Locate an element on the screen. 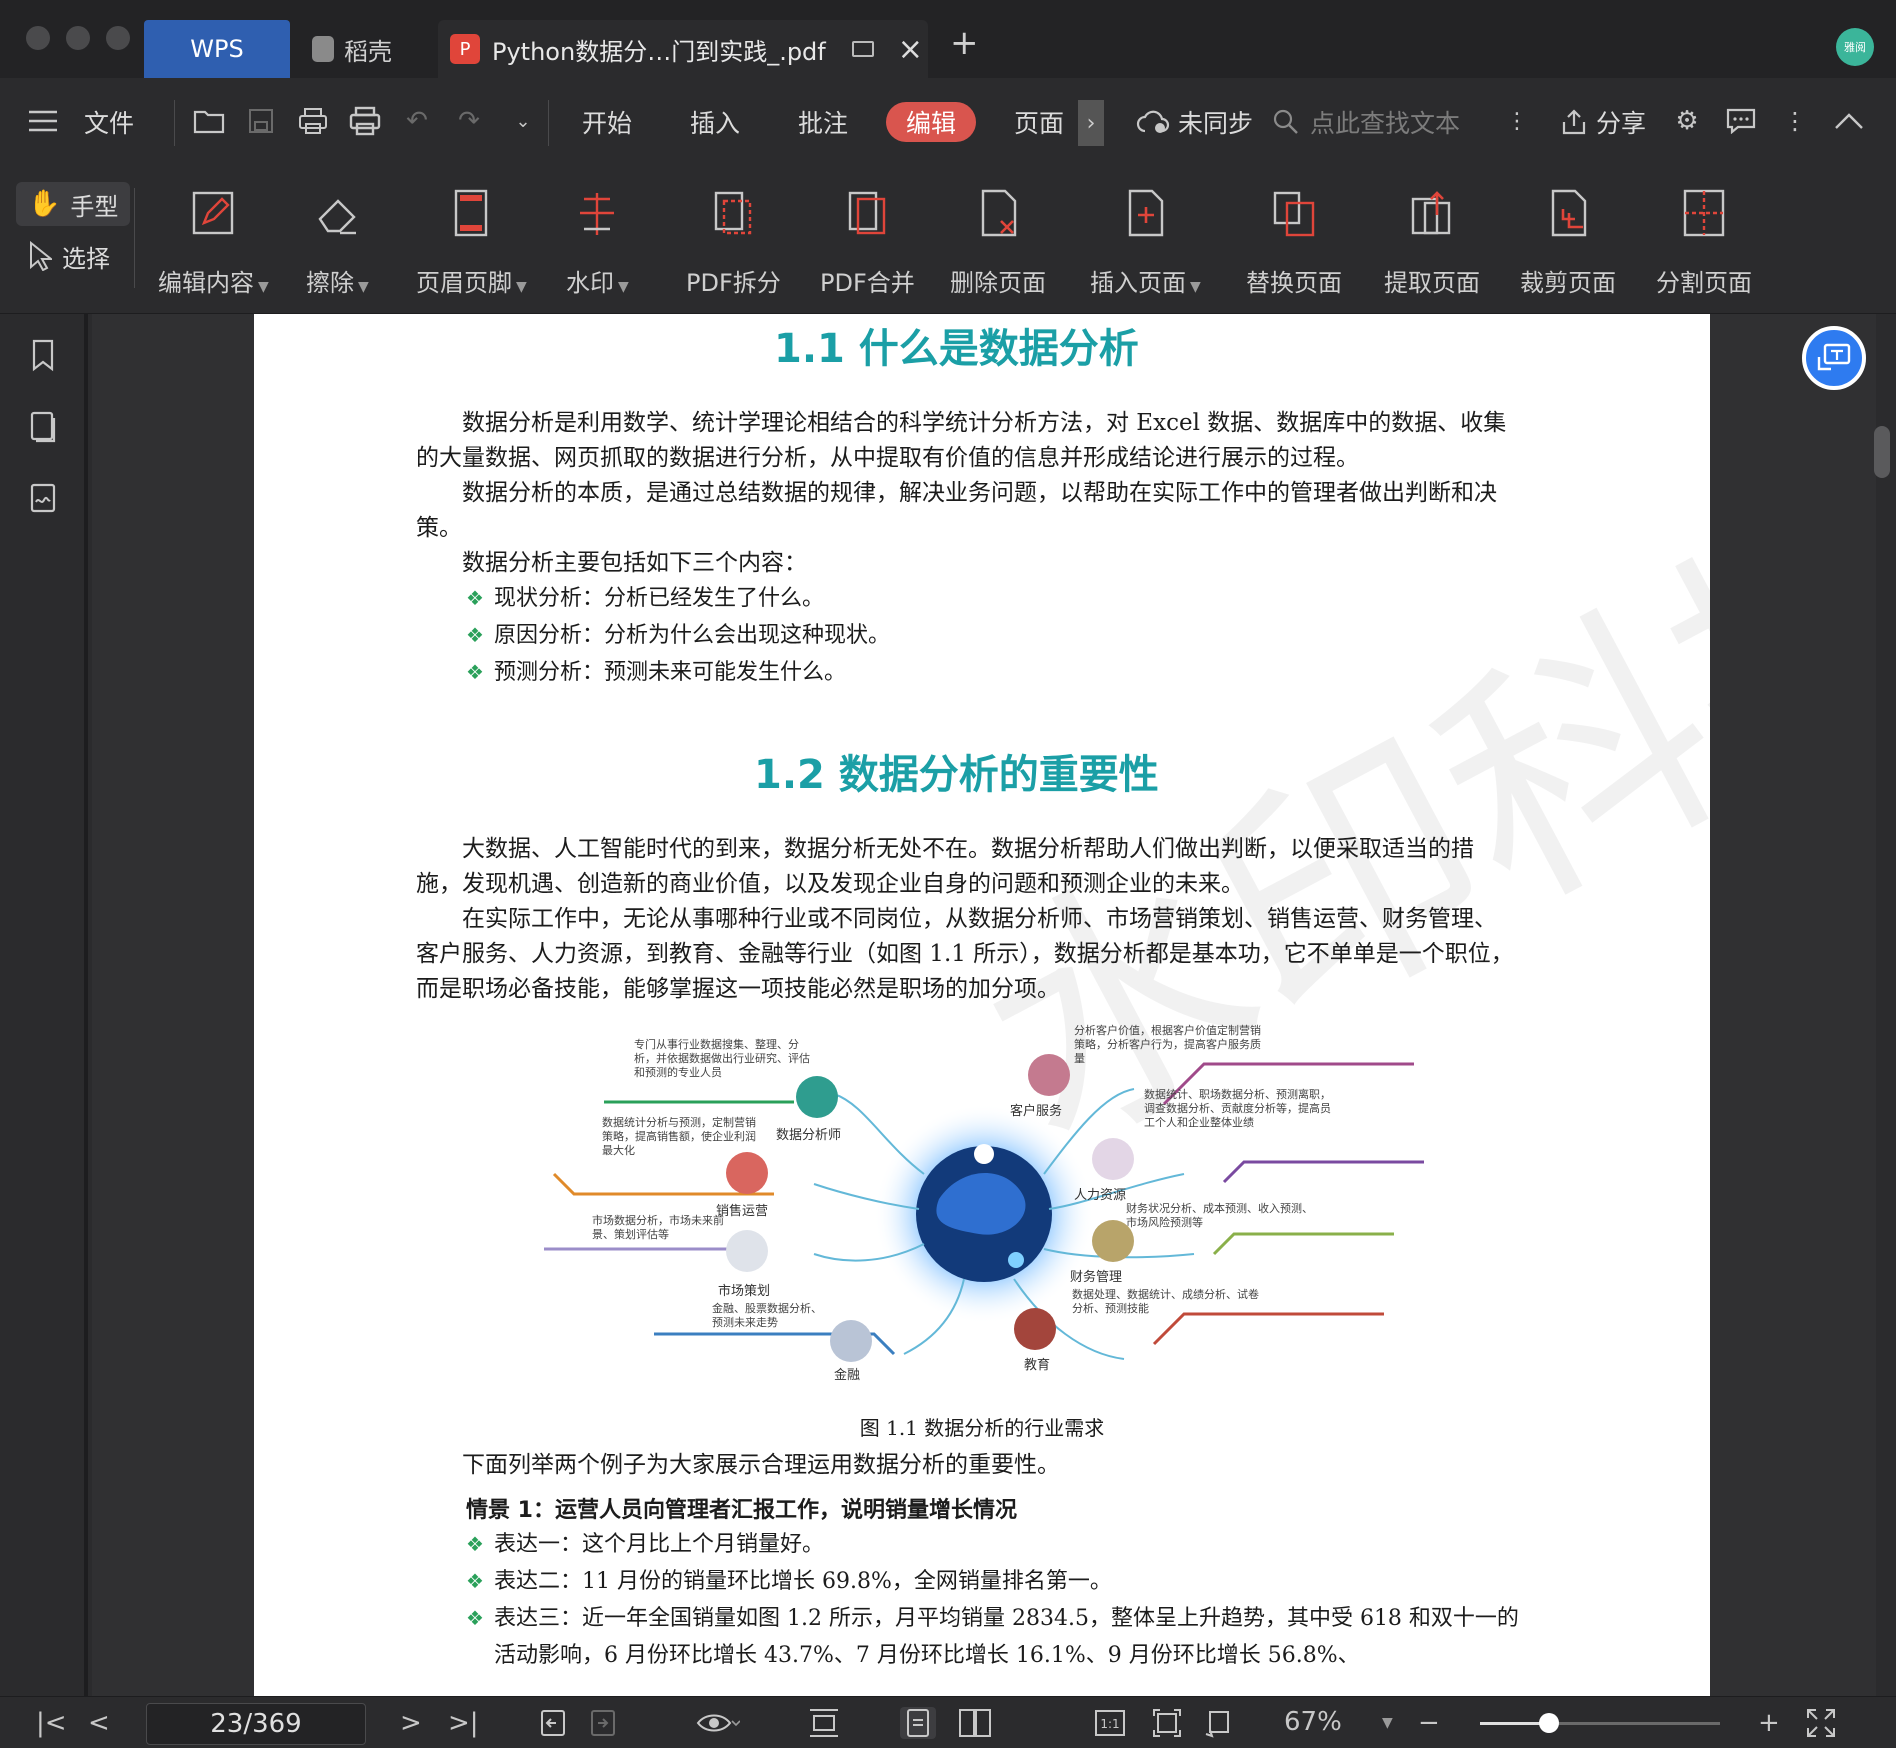  tool-pdf-merge-button: PDF合并 is located at coordinates (867, 243).